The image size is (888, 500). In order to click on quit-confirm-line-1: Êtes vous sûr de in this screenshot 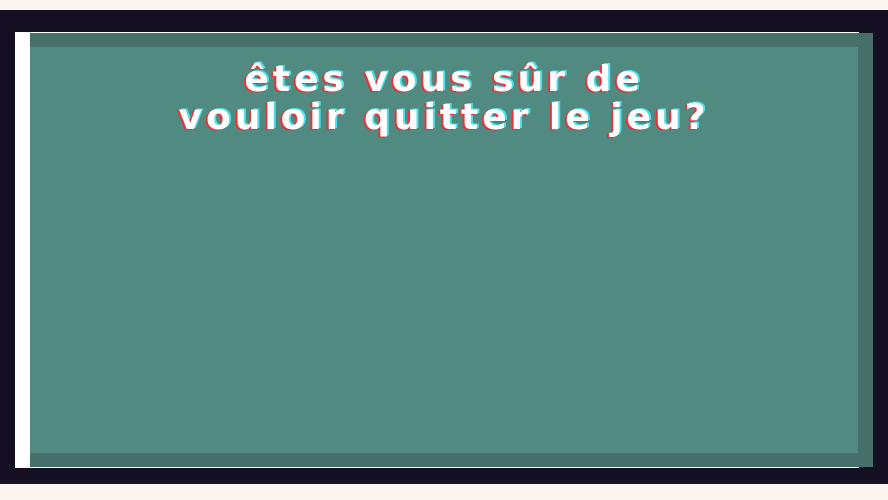, I will do `click(444, 79)`.